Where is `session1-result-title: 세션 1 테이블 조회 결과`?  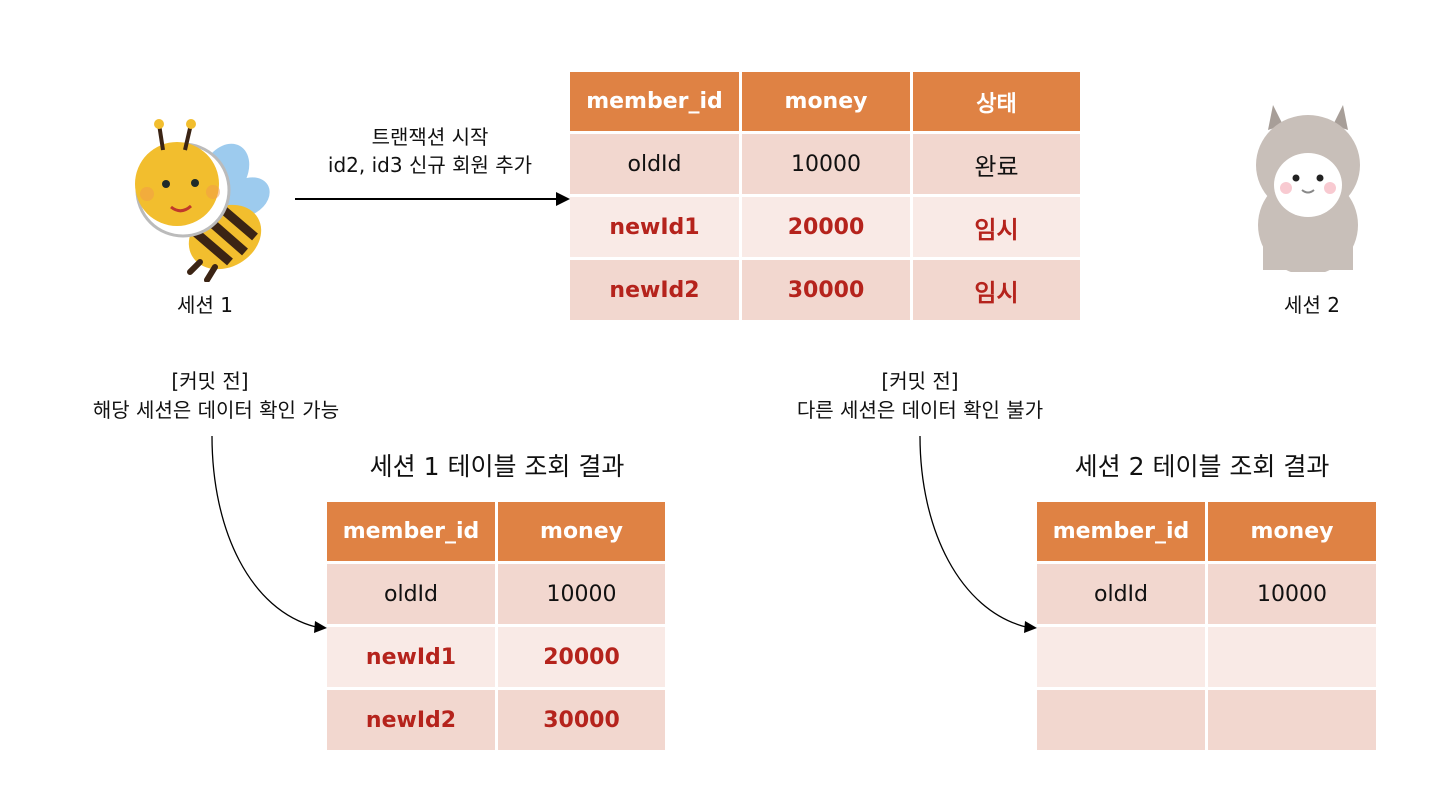 session1-result-title: 세션 1 테이블 조회 결과 is located at coordinates (497, 466).